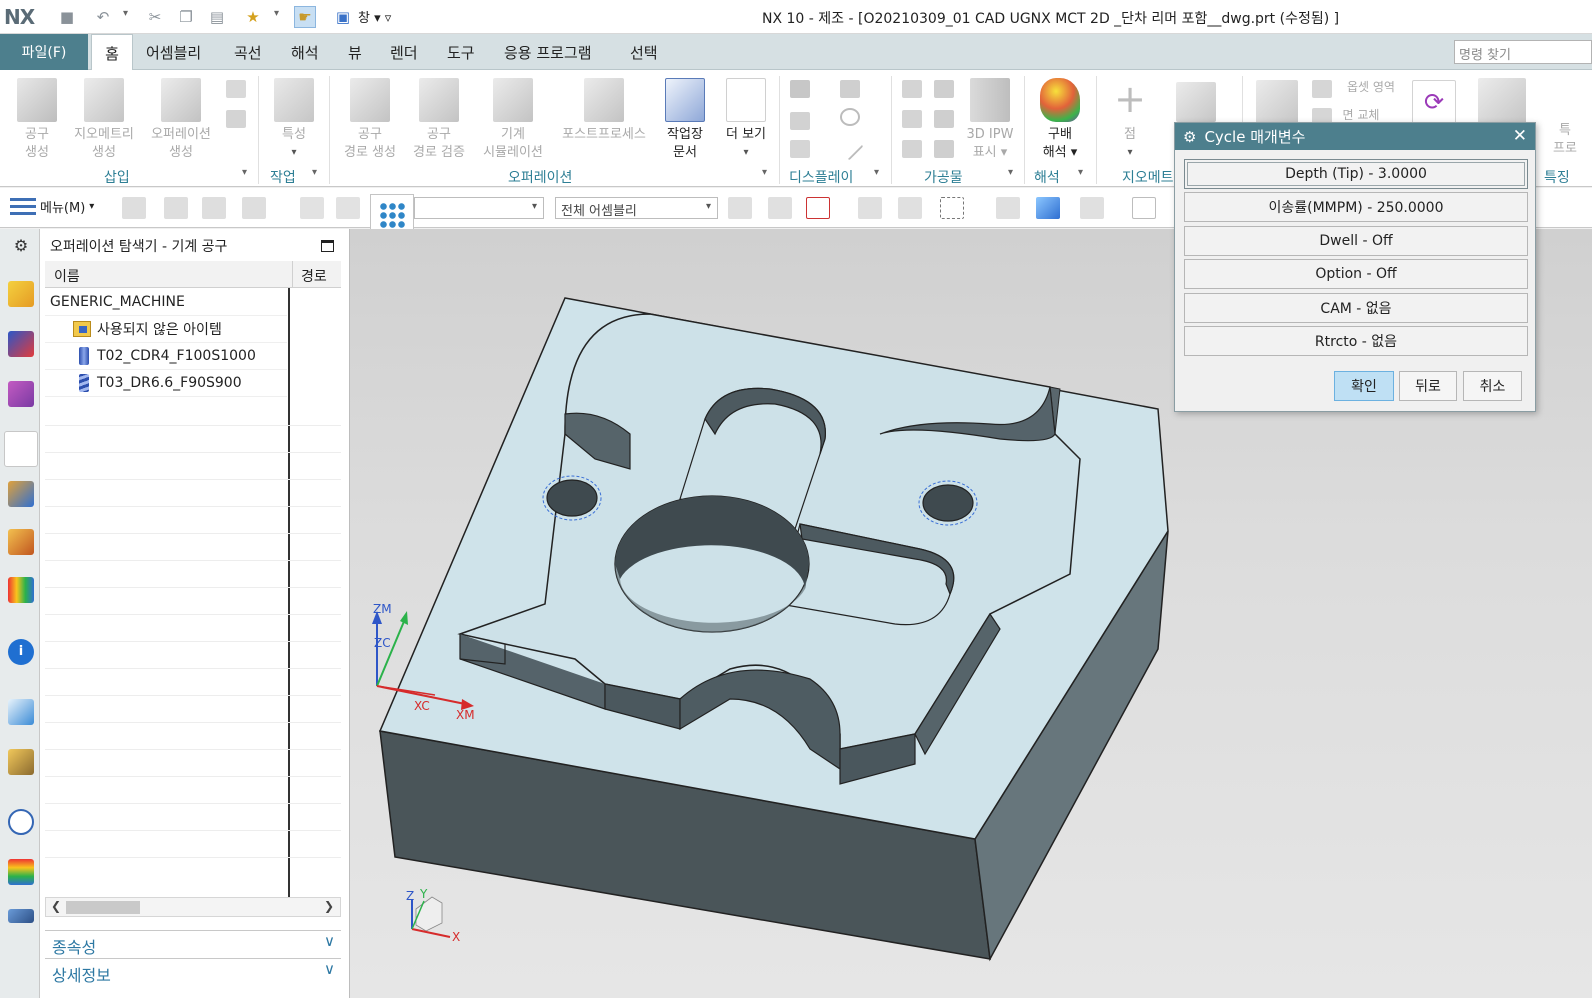  Describe the element at coordinates (21, 762) in the screenshot. I see `palette-icon` at that location.